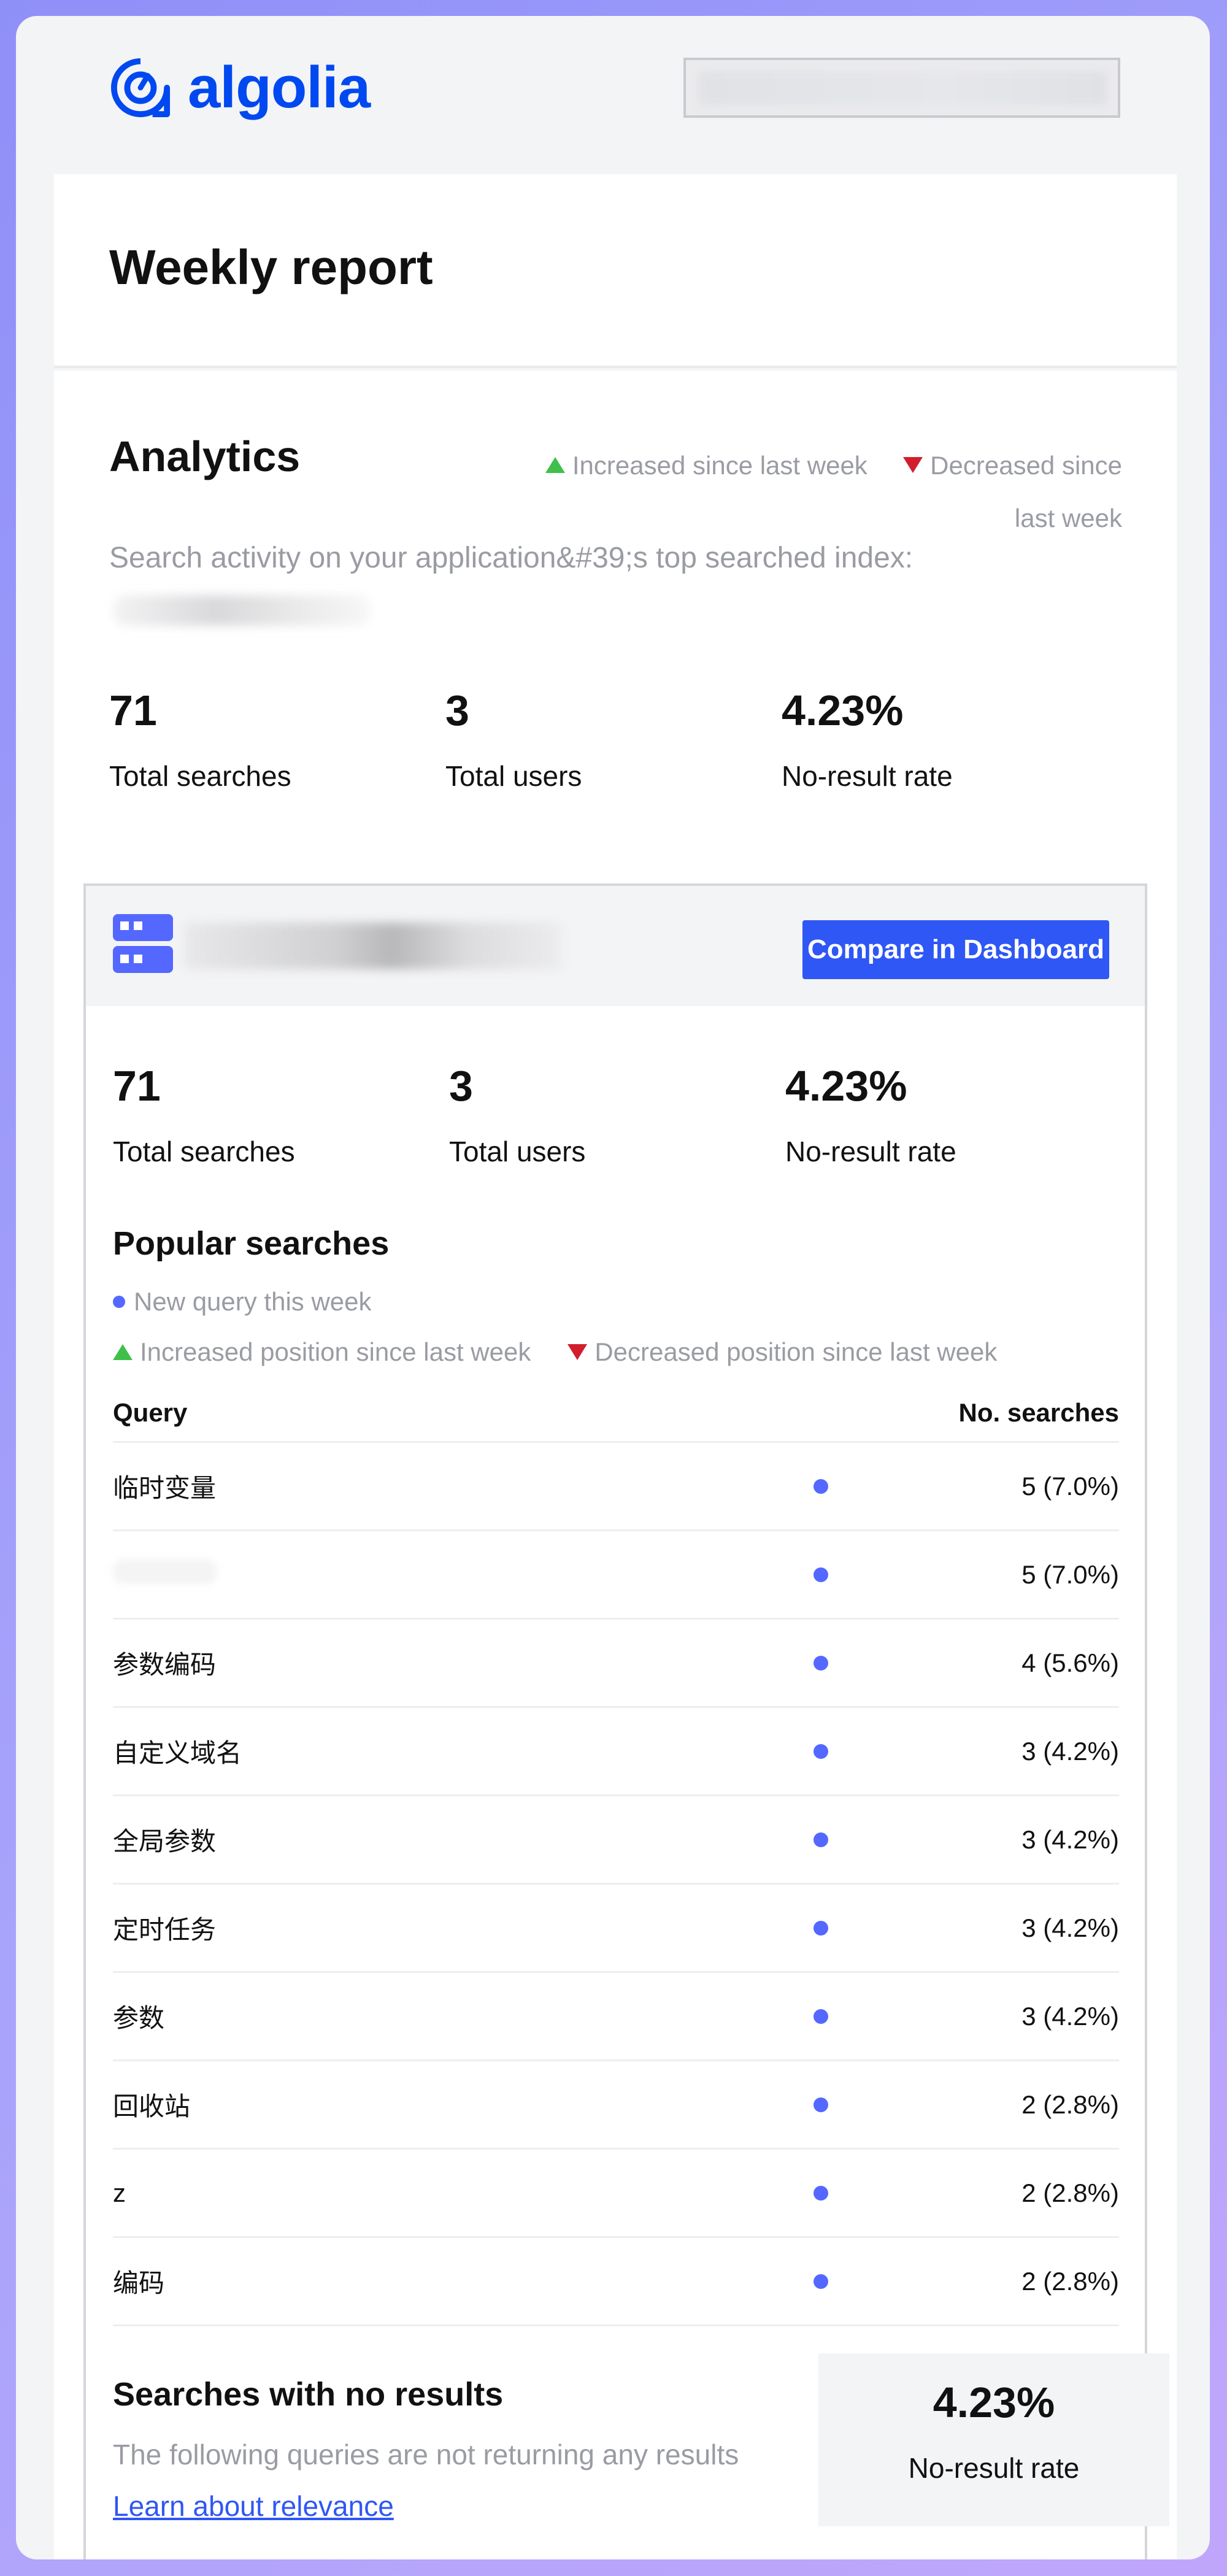 This screenshot has height=2576, width=1227. I want to click on legend-new-query: New query this week, so click(243, 1302).